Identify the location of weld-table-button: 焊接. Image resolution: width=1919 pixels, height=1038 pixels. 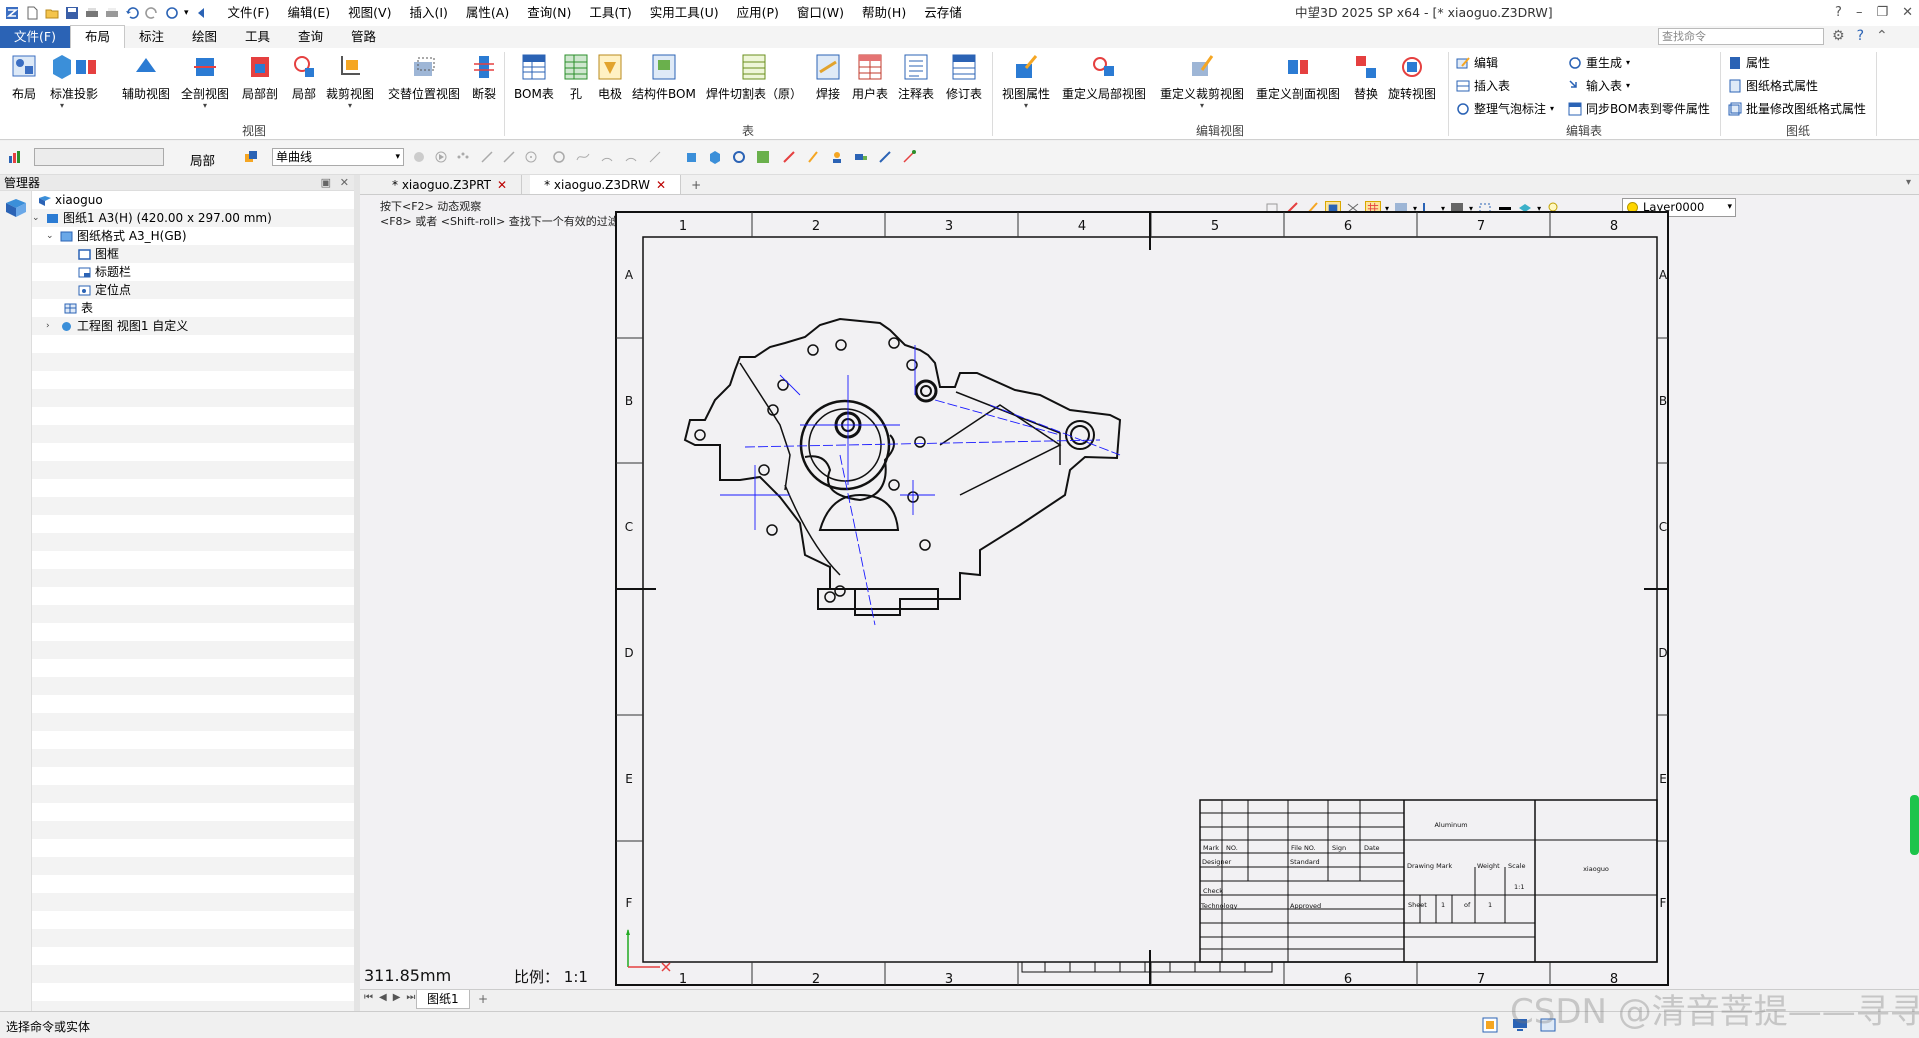
(828, 77).